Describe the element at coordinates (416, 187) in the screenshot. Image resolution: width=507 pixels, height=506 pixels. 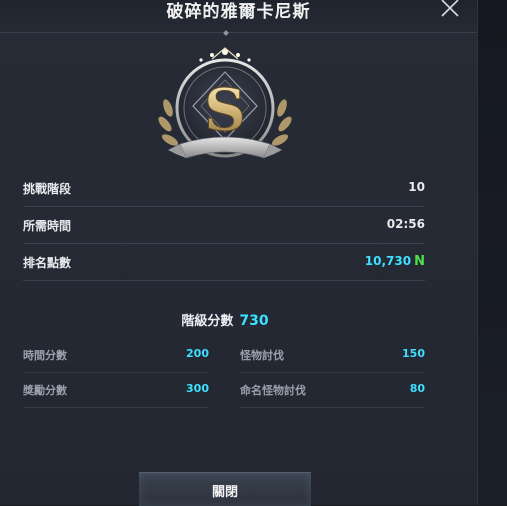
I see `stat-value: 10` at that location.